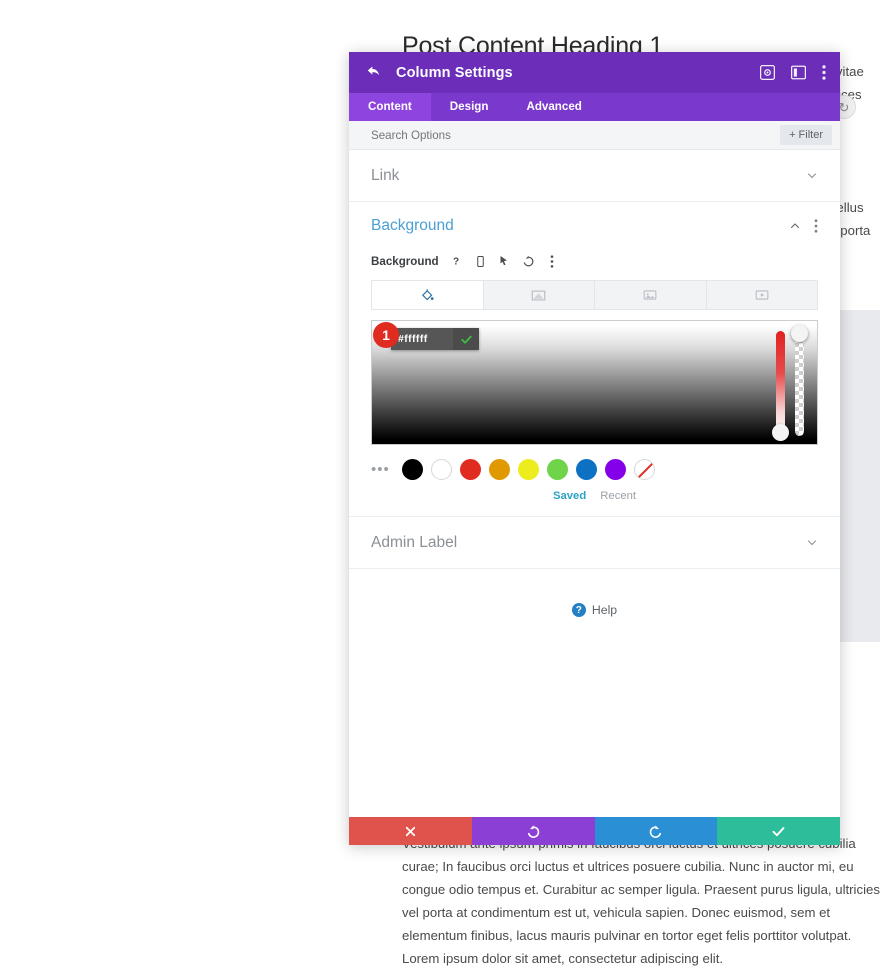 The width and height of the screenshot is (880, 970). Describe the element at coordinates (780, 386) in the screenshot. I see `hue-slider` at that location.